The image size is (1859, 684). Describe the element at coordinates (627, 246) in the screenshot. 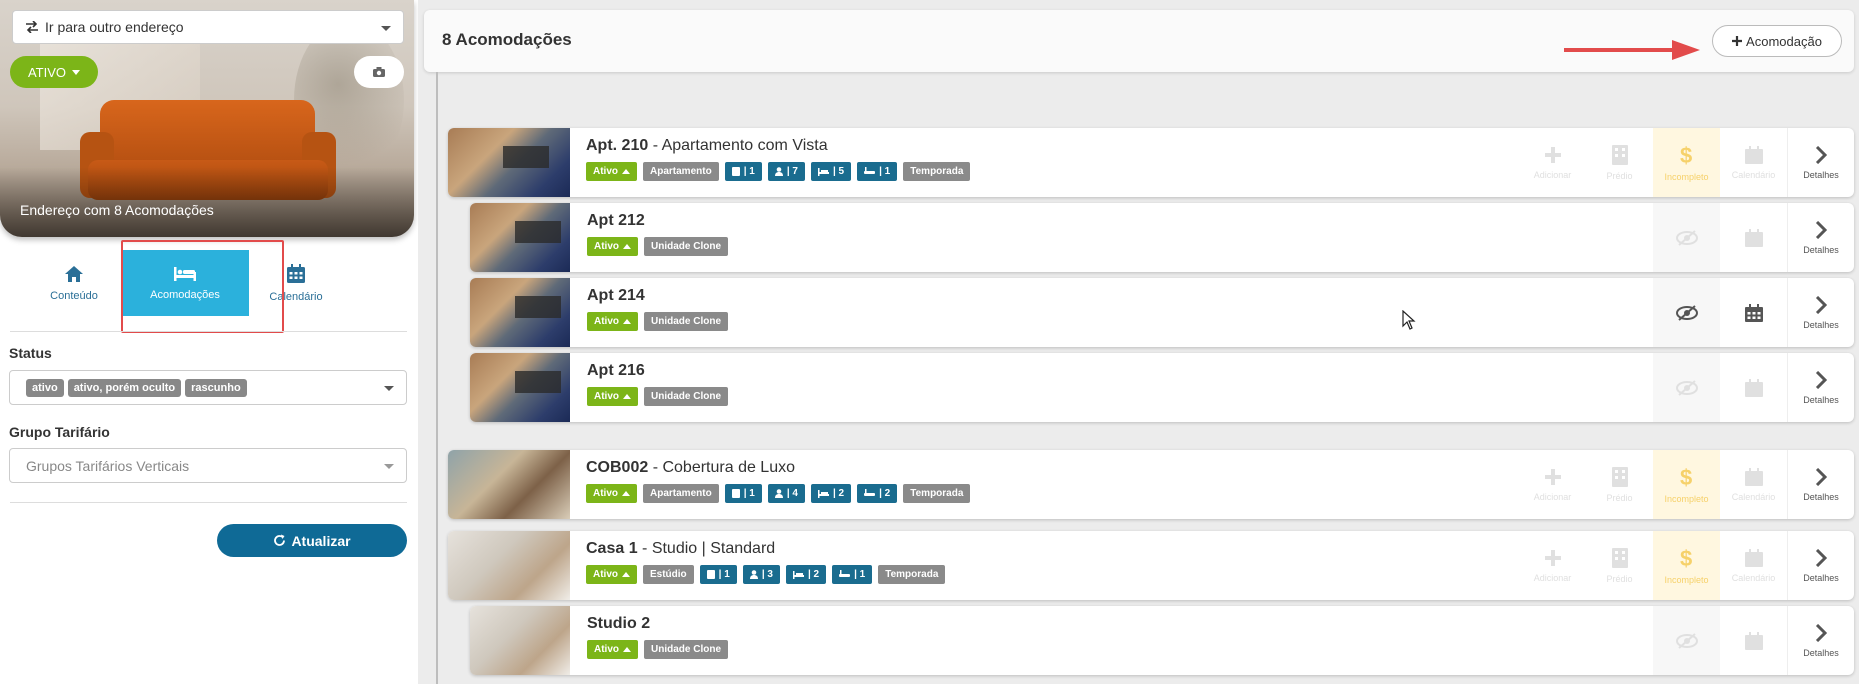

I see `chevron-up-icon` at that location.